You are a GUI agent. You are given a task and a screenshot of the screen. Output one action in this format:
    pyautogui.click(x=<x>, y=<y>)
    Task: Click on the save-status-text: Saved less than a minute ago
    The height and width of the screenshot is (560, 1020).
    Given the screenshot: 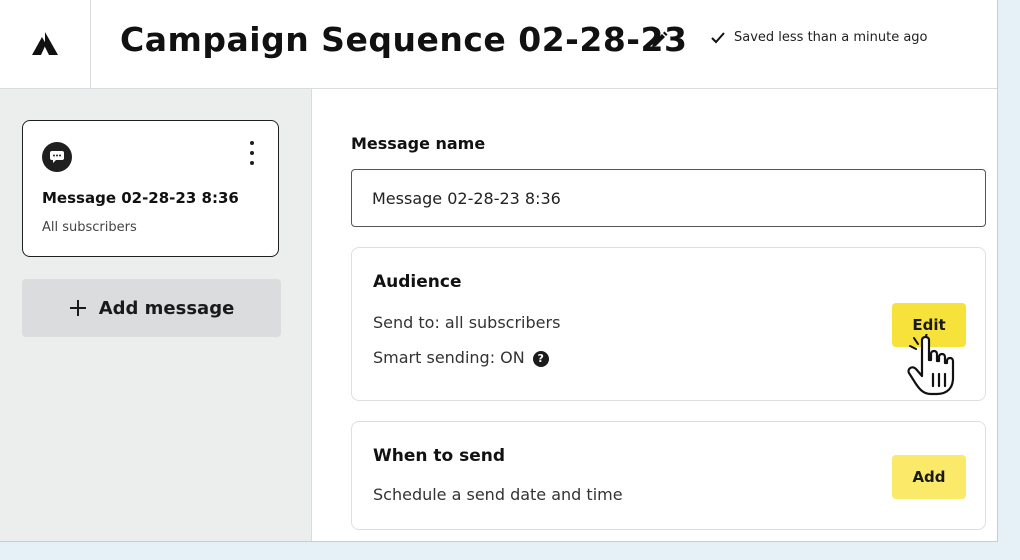 What is the action you would take?
    pyautogui.click(x=831, y=37)
    